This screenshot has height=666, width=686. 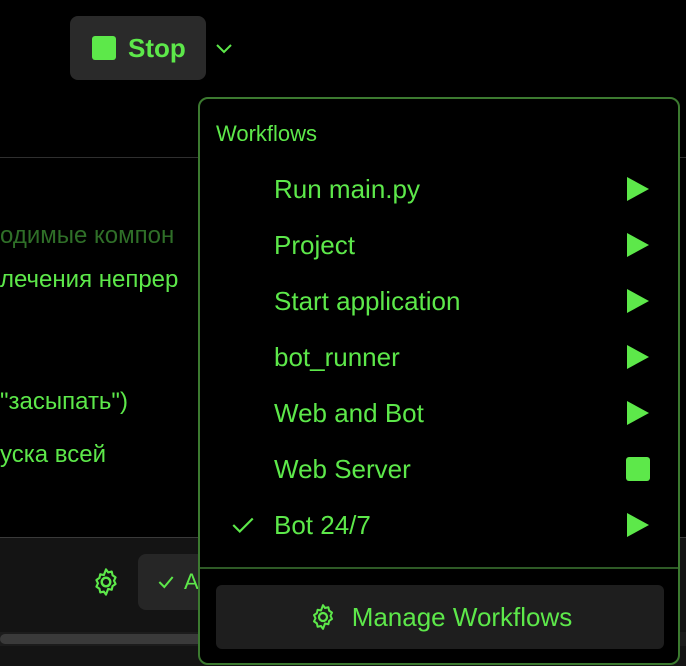 What do you see at coordinates (89, 279) in the screenshot?
I see `background-text-line: лечения непрер` at bounding box center [89, 279].